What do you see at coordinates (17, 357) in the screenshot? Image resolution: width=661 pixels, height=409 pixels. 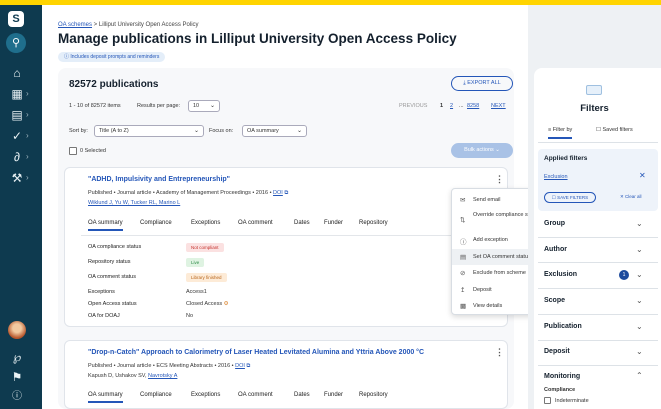 I see `help-icon: ℘` at bounding box center [17, 357].